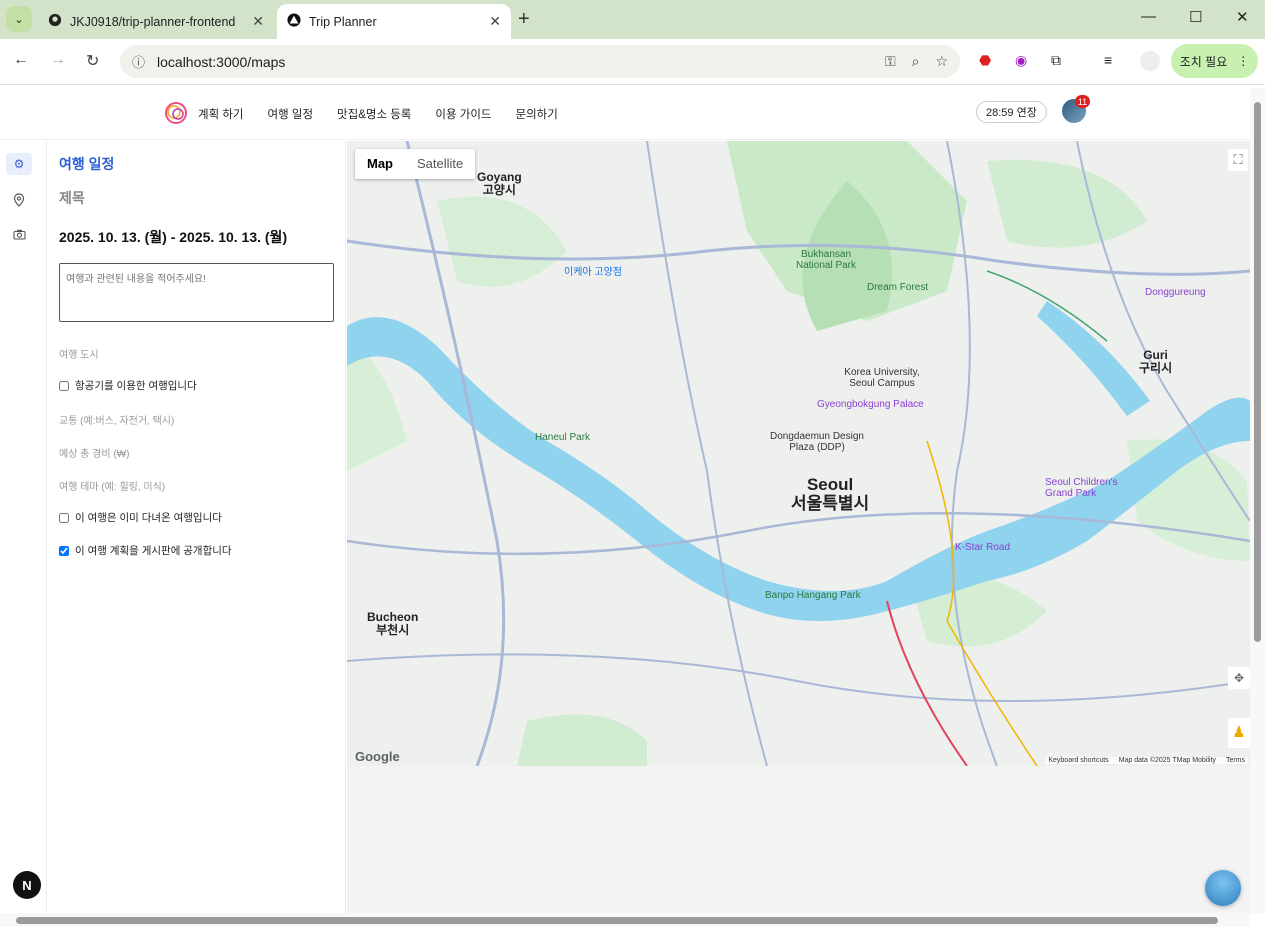  What do you see at coordinates (19, 236) in the screenshot?
I see `rail-album` at bounding box center [19, 236].